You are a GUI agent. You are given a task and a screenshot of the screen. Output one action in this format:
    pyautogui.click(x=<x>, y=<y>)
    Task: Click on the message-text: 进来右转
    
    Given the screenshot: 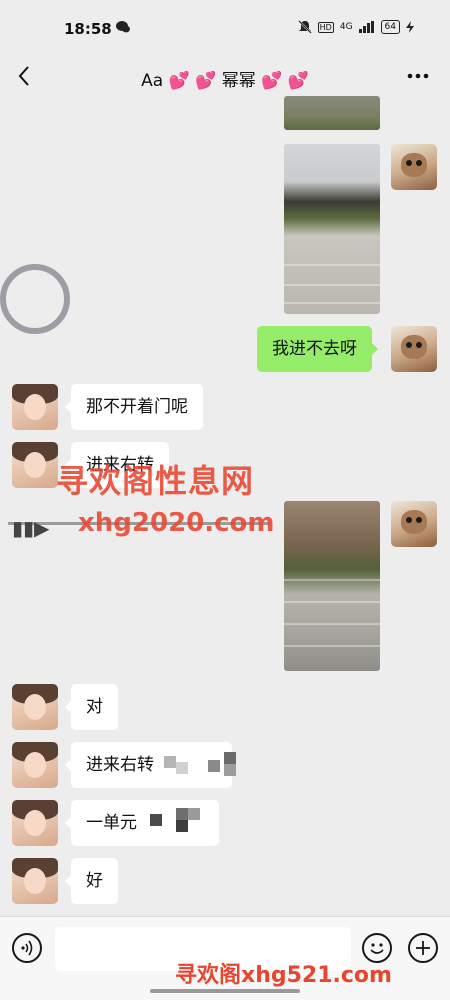 What is the action you would take?
    pyautogui.click(x=120, y=765)
    